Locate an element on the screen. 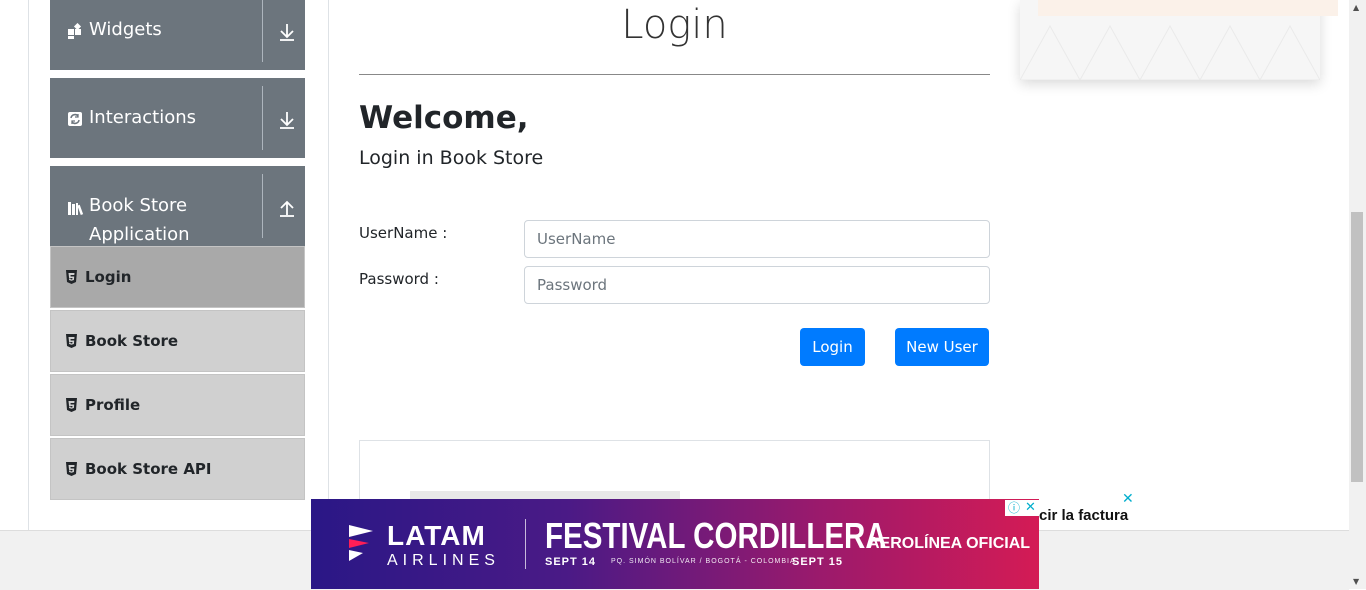 The height and width of the screenshot is (590, 1366). sidebar-group-label: Book Store Application is located at coordinates (139, 220).